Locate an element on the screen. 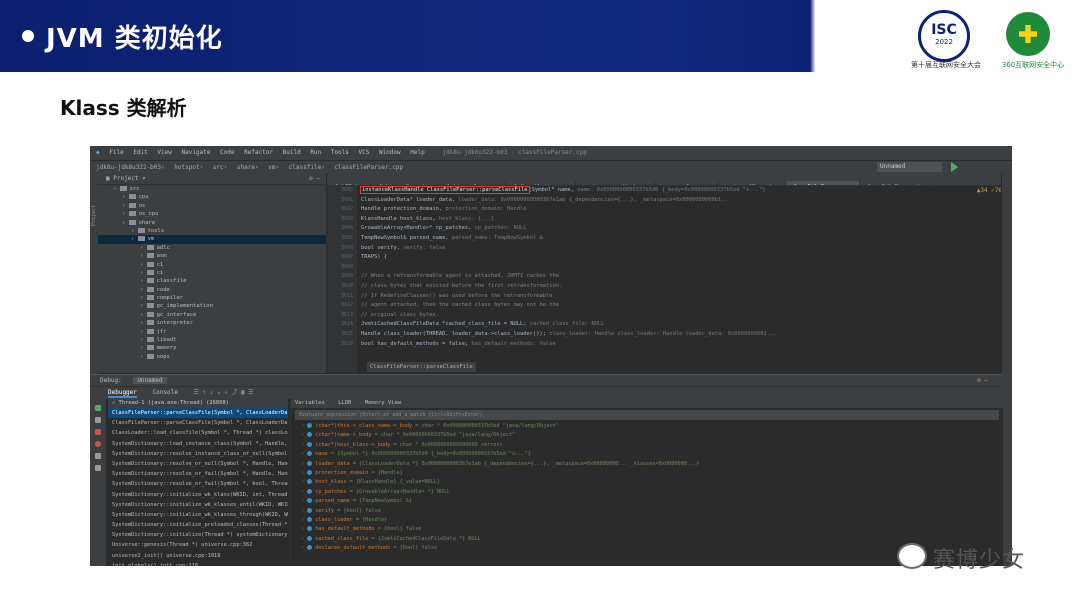 The width and height of the screenshot is (1080, 607). menu-tools: Tools is located at coordinates (340, 152).